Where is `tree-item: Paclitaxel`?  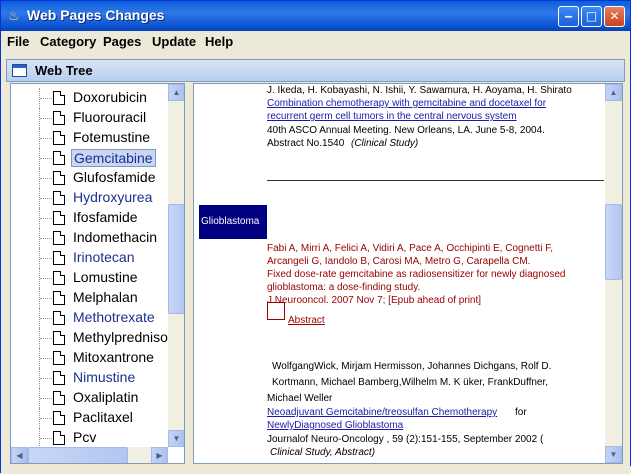
tree-item: Paclitaxel is located at coordinates (92, 418).